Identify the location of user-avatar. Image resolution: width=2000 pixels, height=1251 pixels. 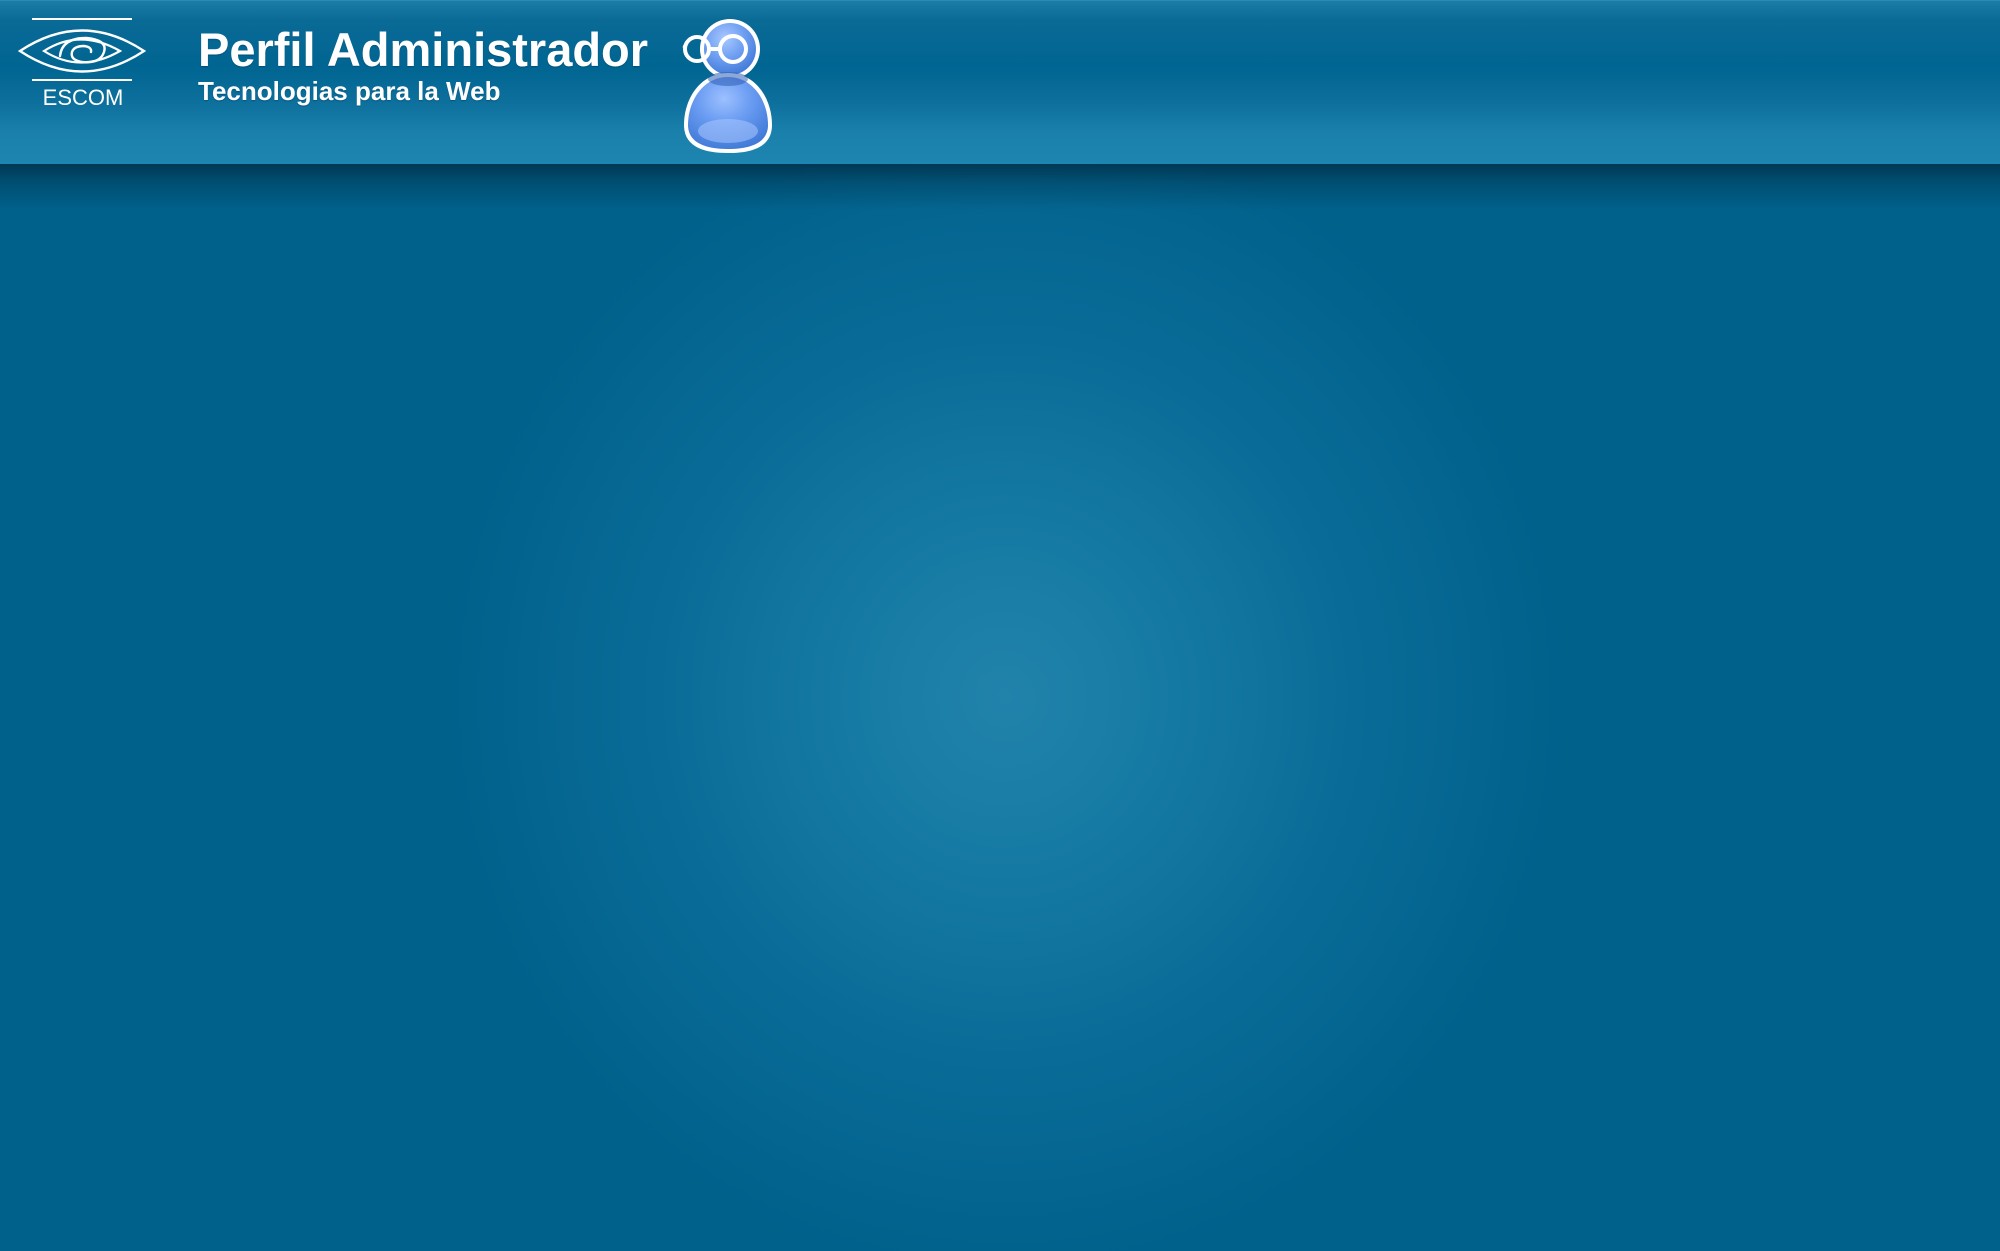
(728, 83).